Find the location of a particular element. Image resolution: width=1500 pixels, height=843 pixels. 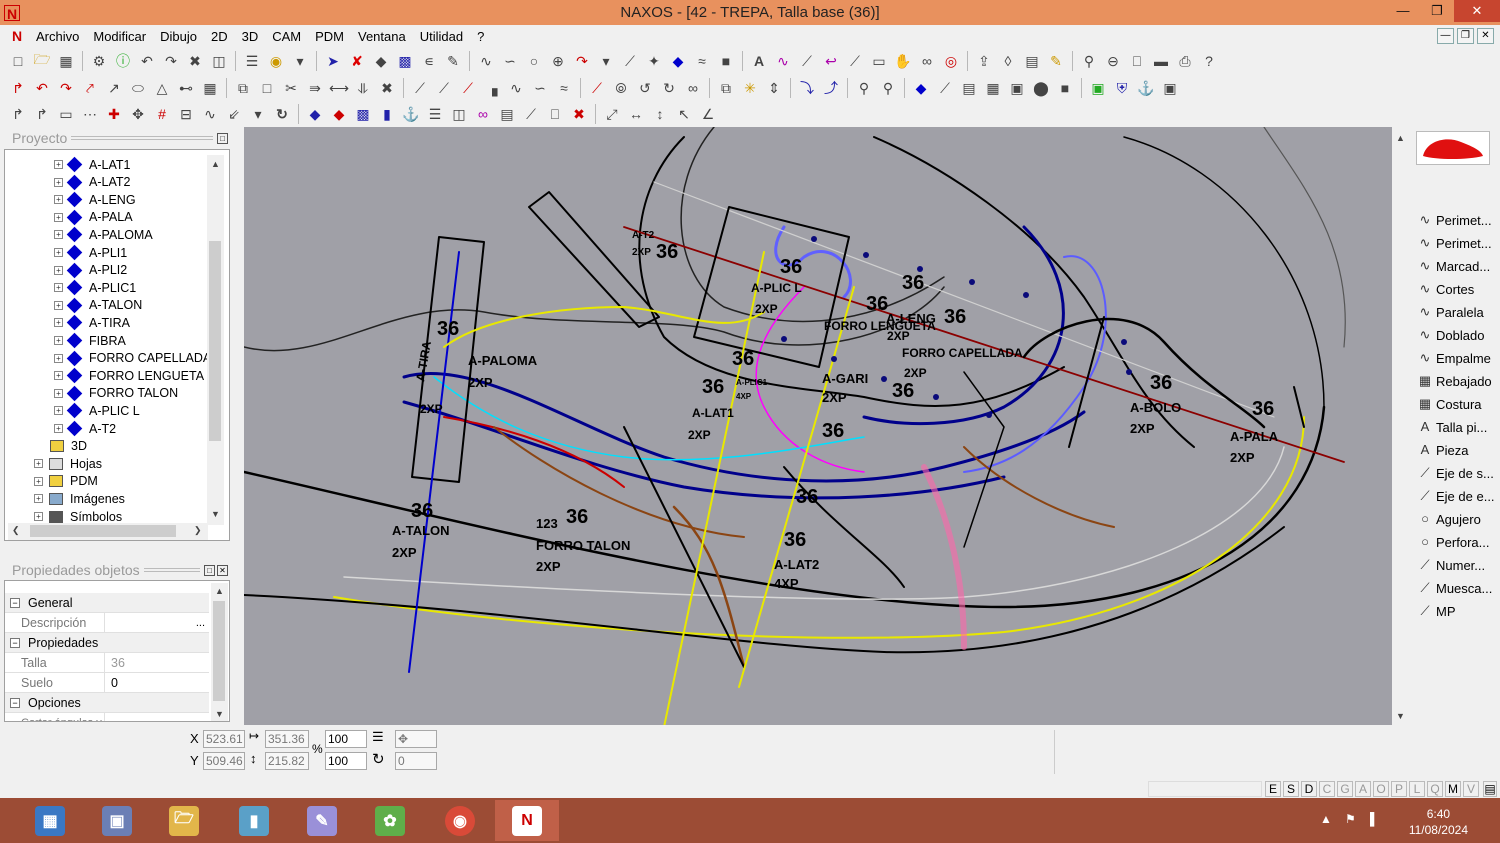

info-icon: ⓘ is located at coordinates (123, 61).